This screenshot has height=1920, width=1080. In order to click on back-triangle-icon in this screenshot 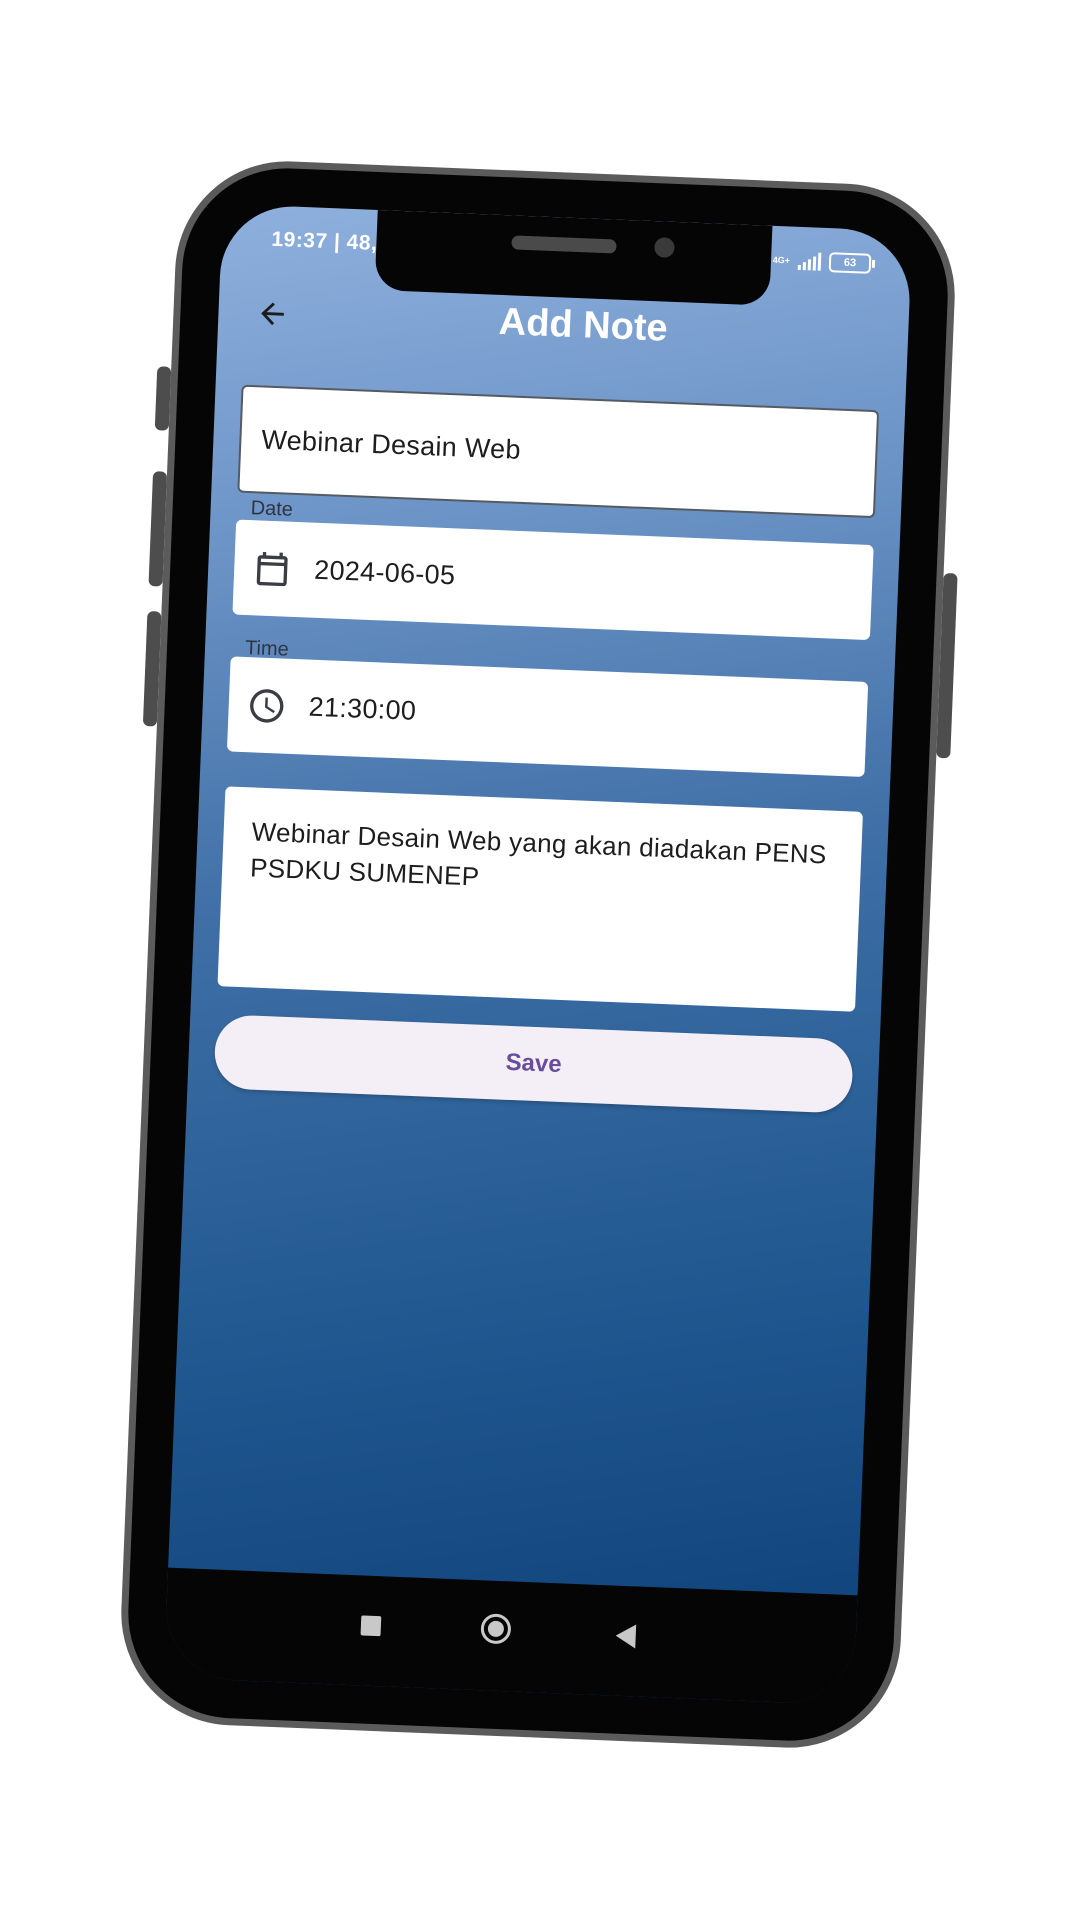, I will do `click(626, 1636)`.